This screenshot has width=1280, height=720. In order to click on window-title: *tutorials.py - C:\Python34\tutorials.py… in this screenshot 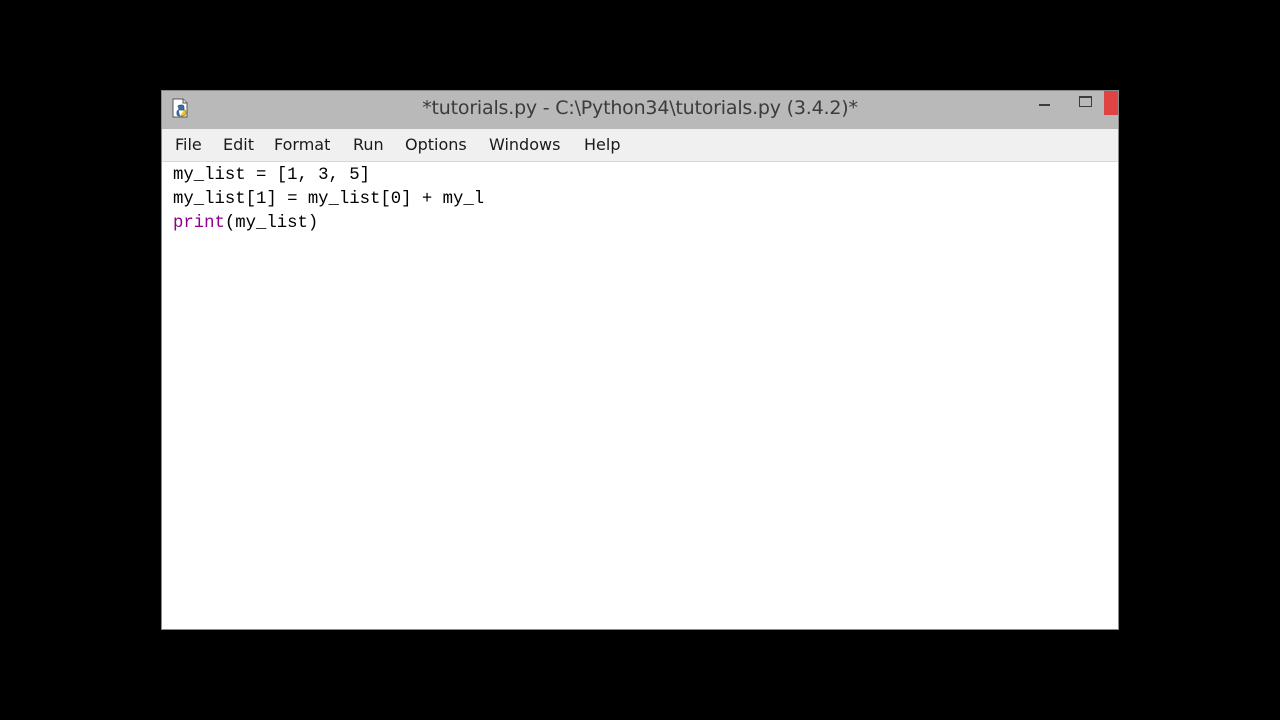, I will do `click(640, 108)`.